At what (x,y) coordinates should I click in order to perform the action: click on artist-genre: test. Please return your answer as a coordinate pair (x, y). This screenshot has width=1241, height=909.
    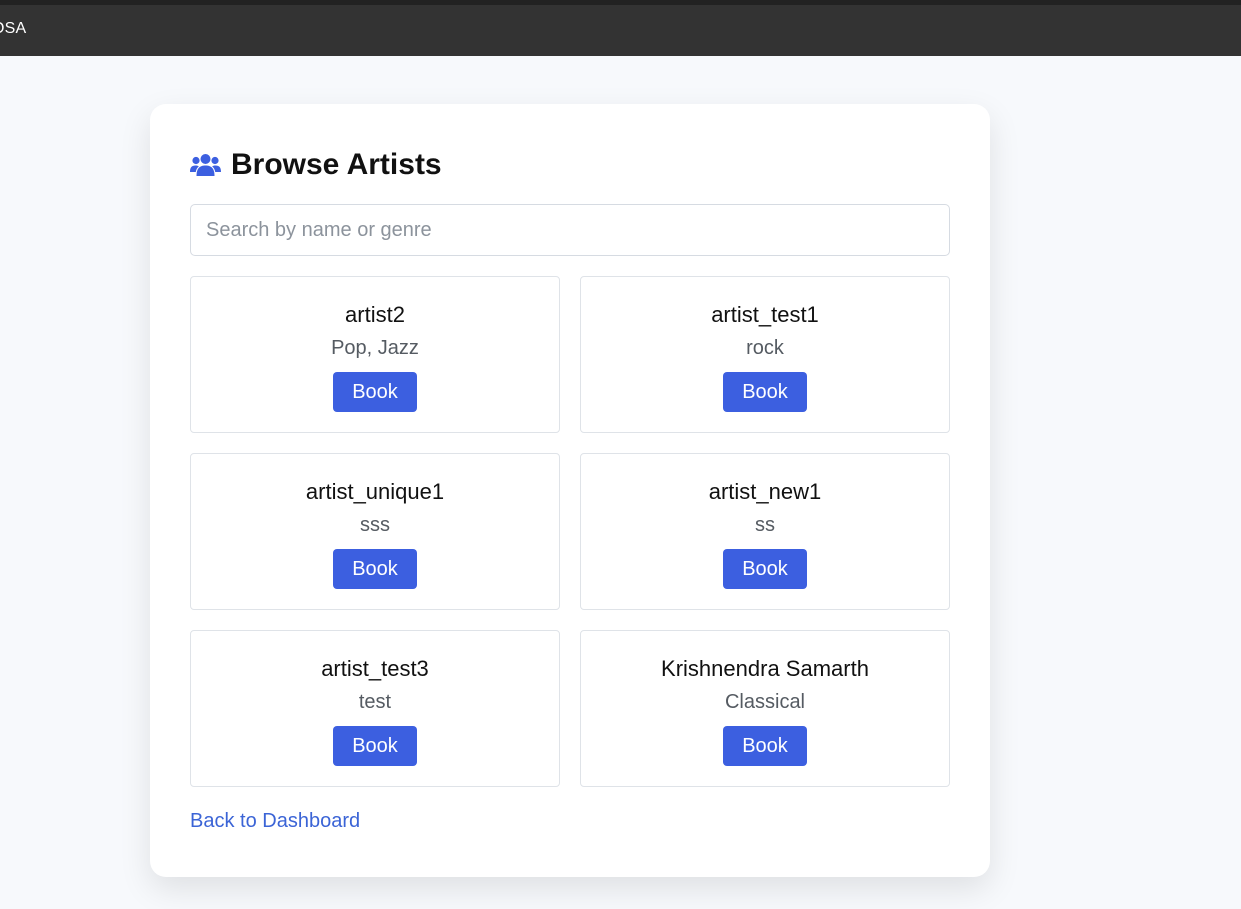
    Looking at the image, I should click on (375, 702).